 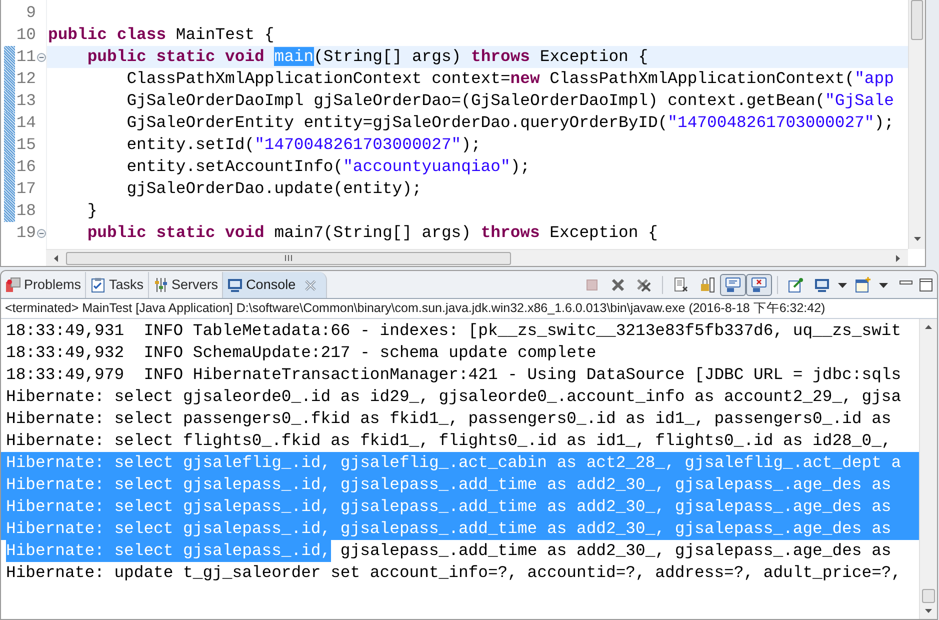 What do you see at coordinates (288, 258) in the screenshot?
I see `grip-icon` at bounding box center [288, 258].